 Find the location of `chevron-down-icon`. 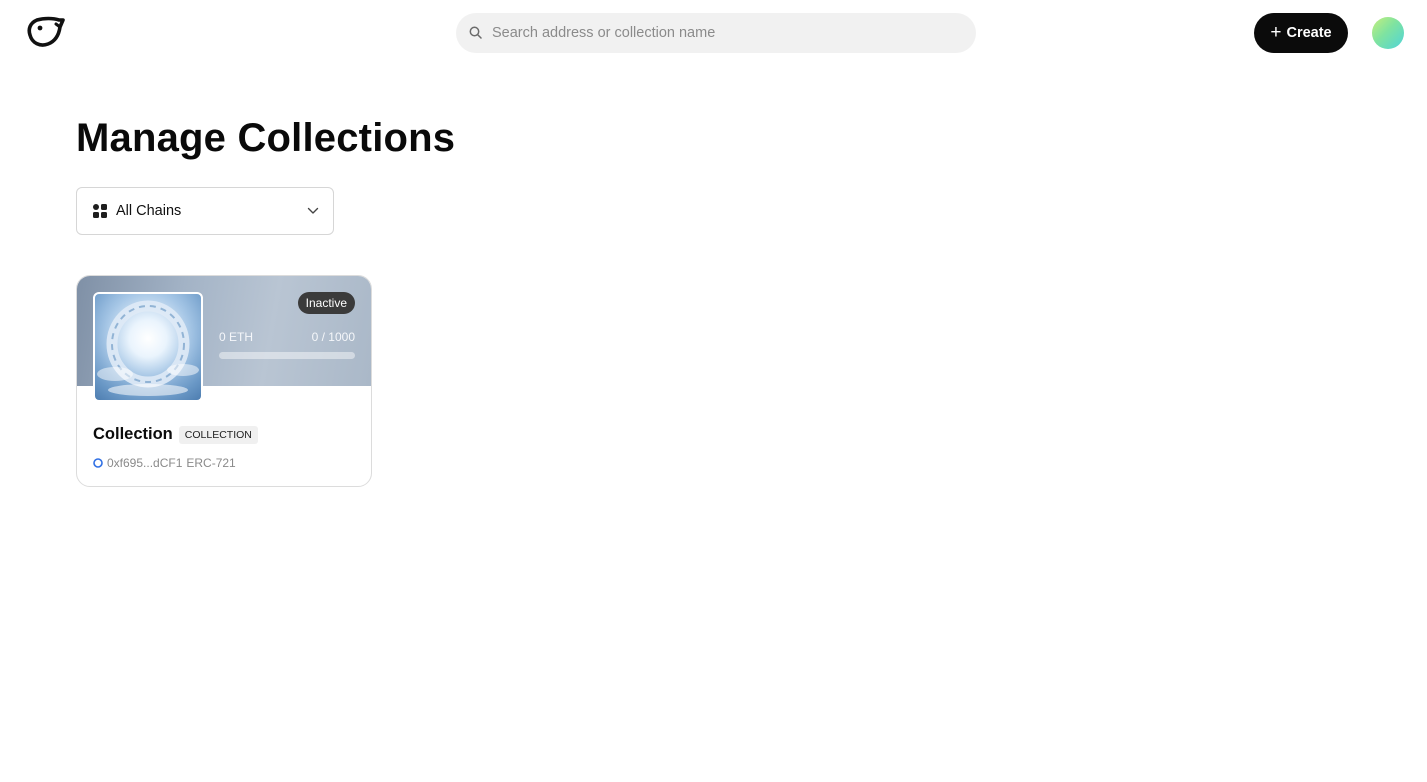

chevron-down-icon is located at coordinates (313, 211).